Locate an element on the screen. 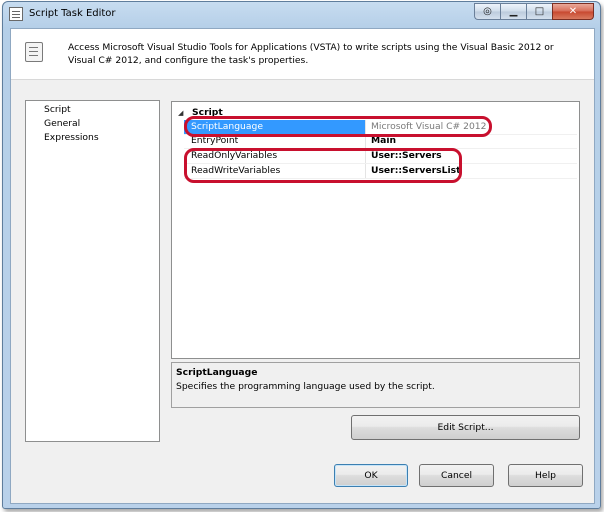 The image size is (604, 512). caption-buttons: ◎ ▁ □ ✕ is located at coordinates (534, 11).